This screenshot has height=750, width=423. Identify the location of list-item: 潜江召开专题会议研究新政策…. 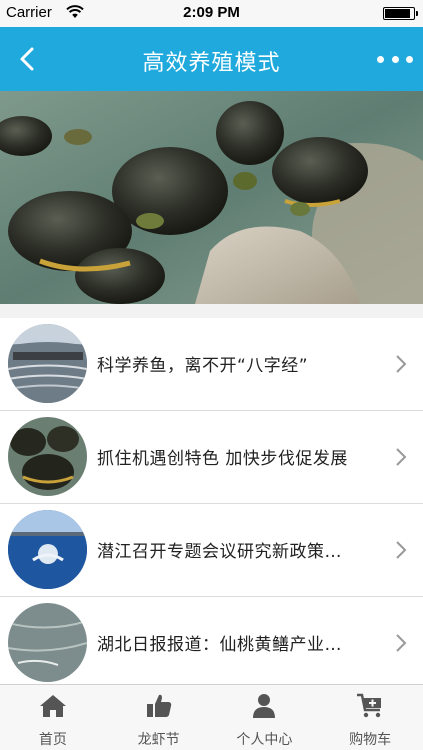
(211, 550).